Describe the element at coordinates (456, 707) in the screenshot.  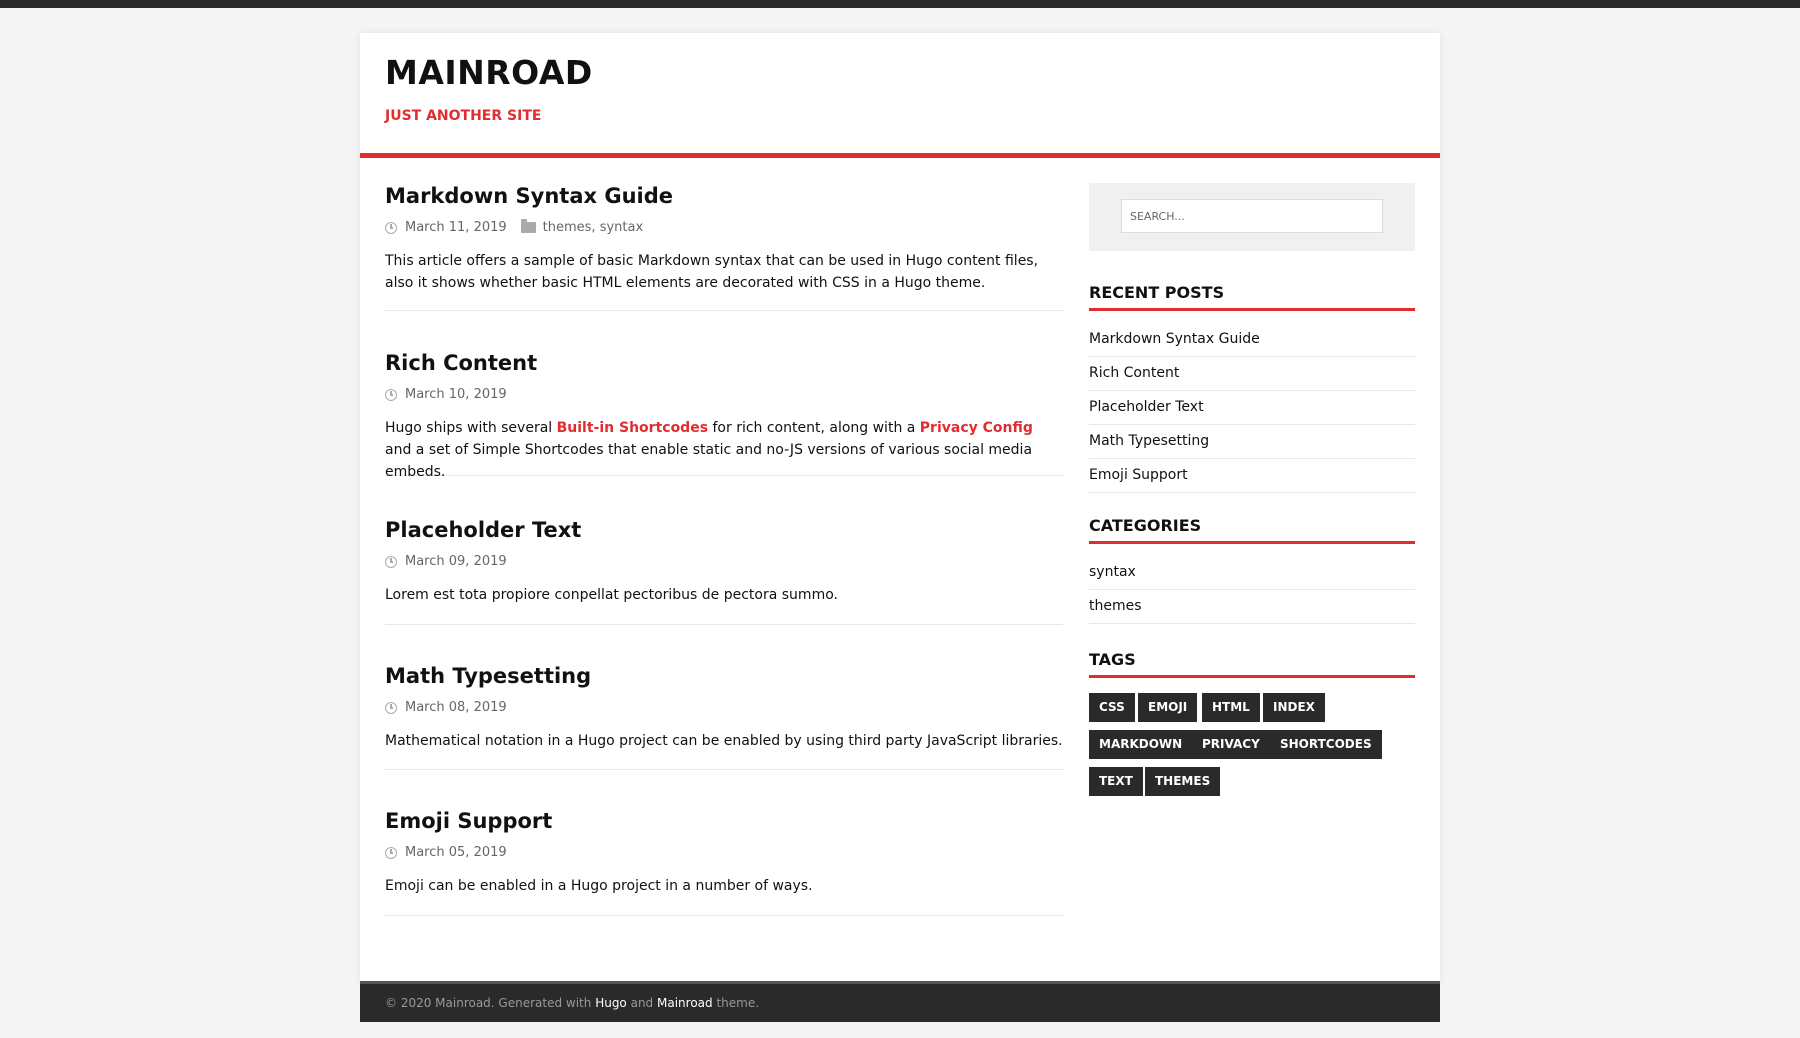
I see `post-date: March 08, 2019` at that location.